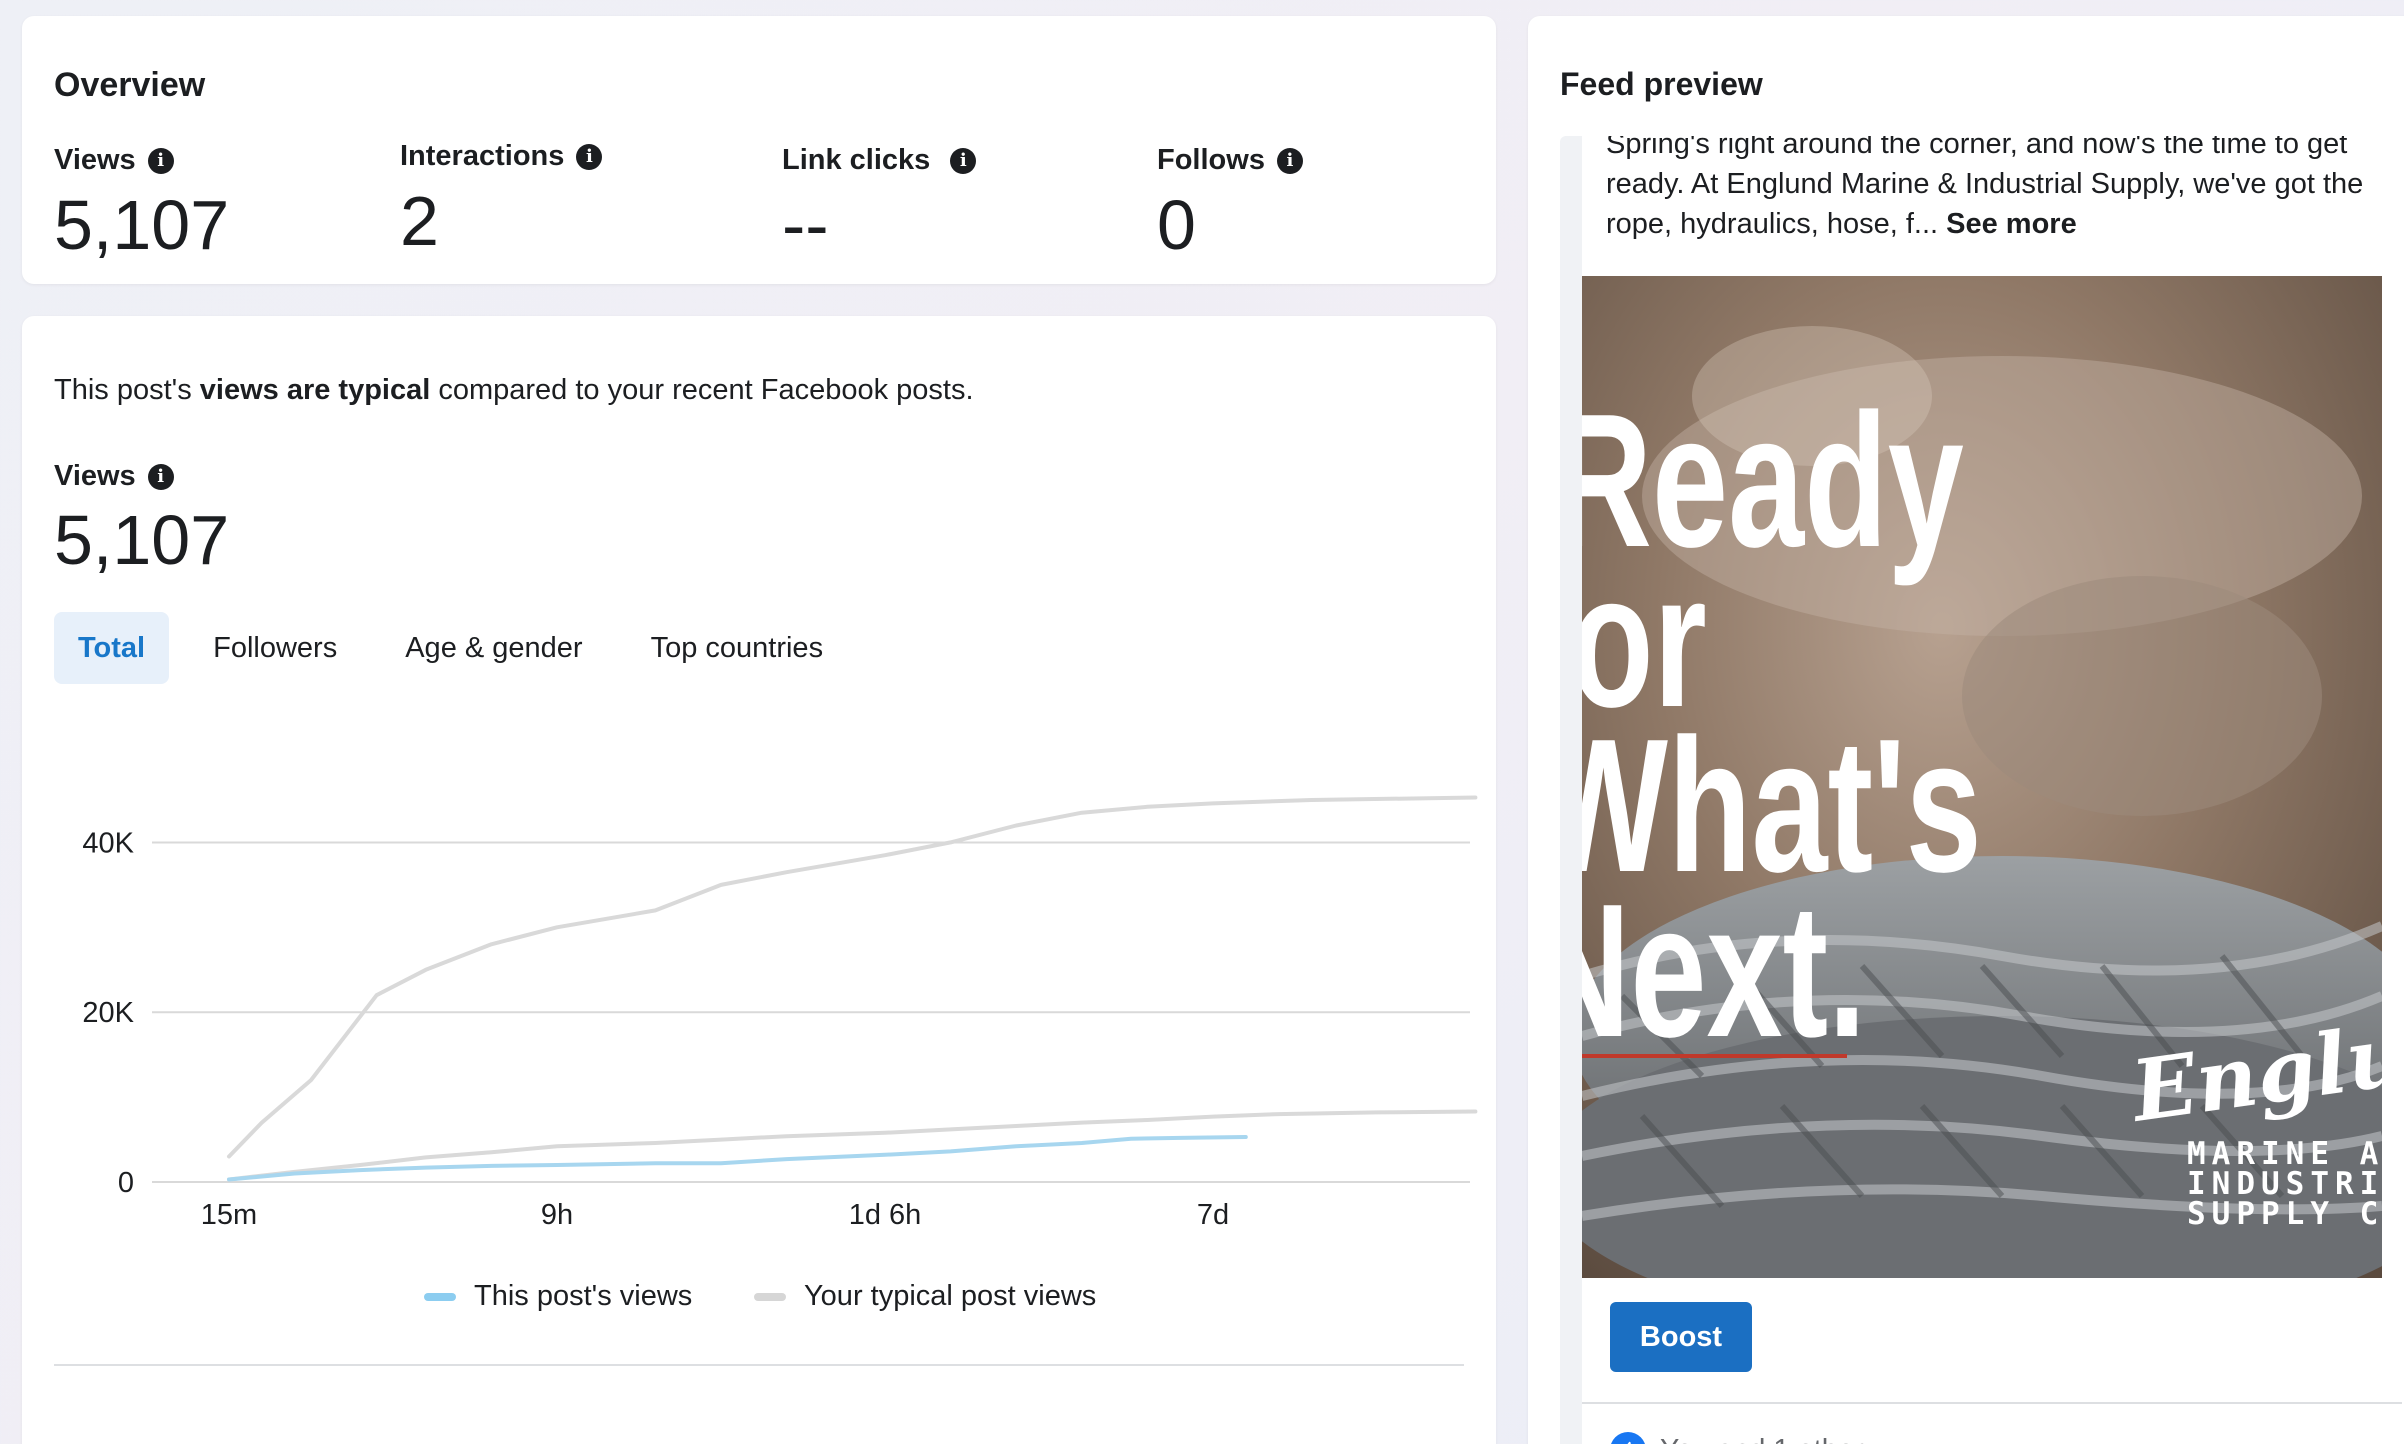 The image size is (2404, 1444). What do you see at coordinates (1681, 1337) in the screenshot?
I see `boost-button: Boost` at bounding box center [1681, 1337].